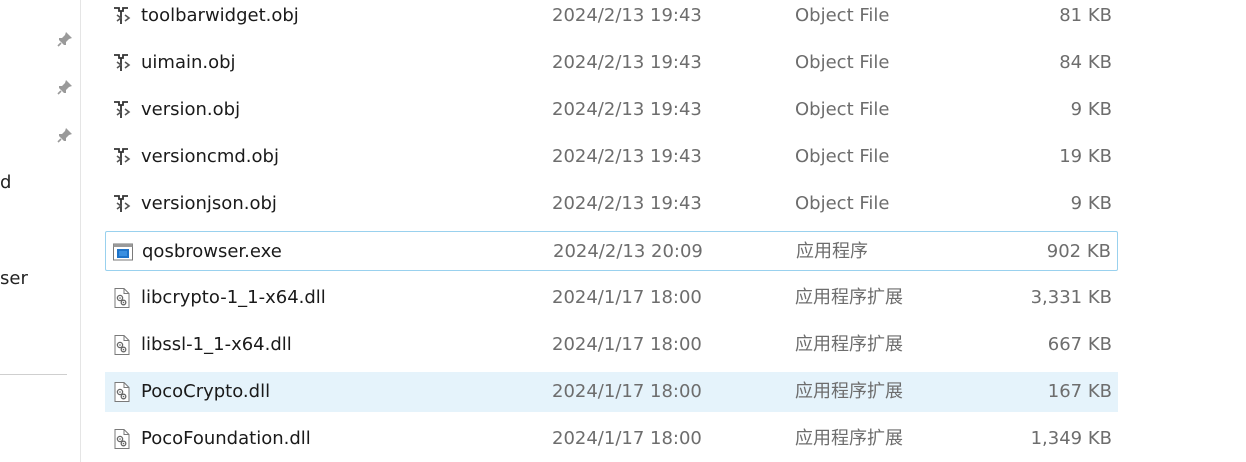 The image size is (1246, 462). I want to click on file-name: PocoFoundation.dll, so click(226, 438).